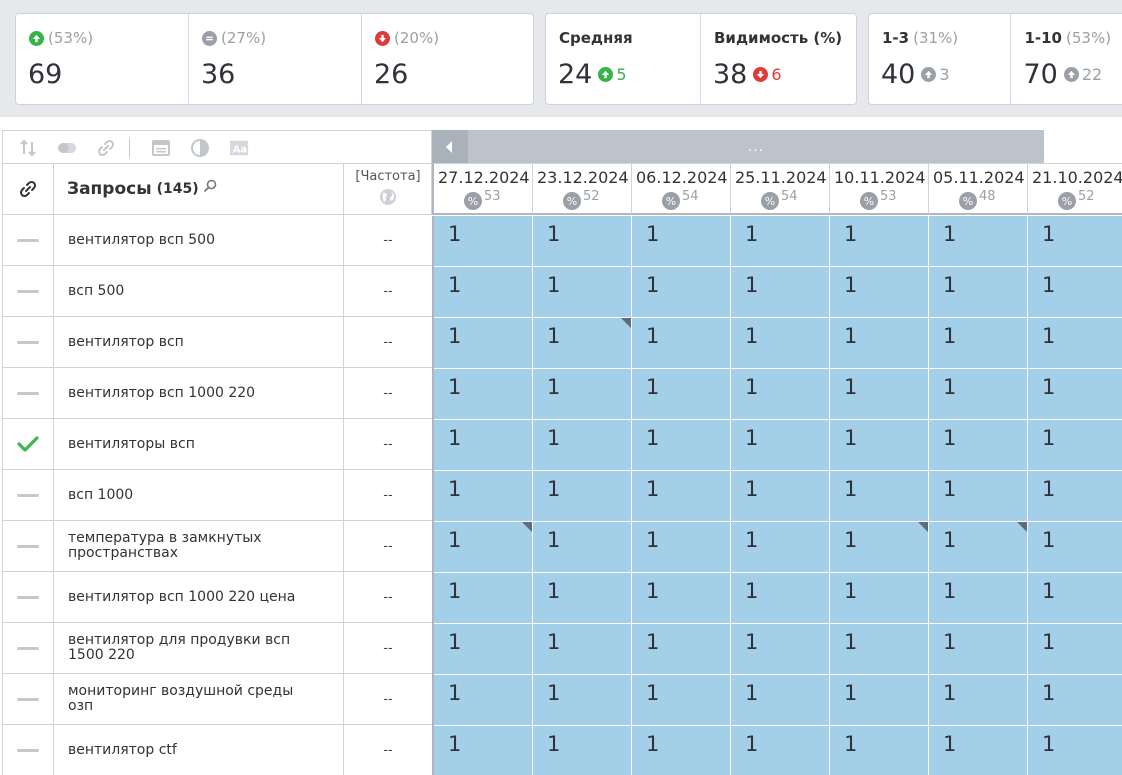 The height and width of the screenshot is (775, 1122). Describe the element at coordinates (388, 189) in the screenshot. I see `frequency-column-header: [Частота]` at that location.